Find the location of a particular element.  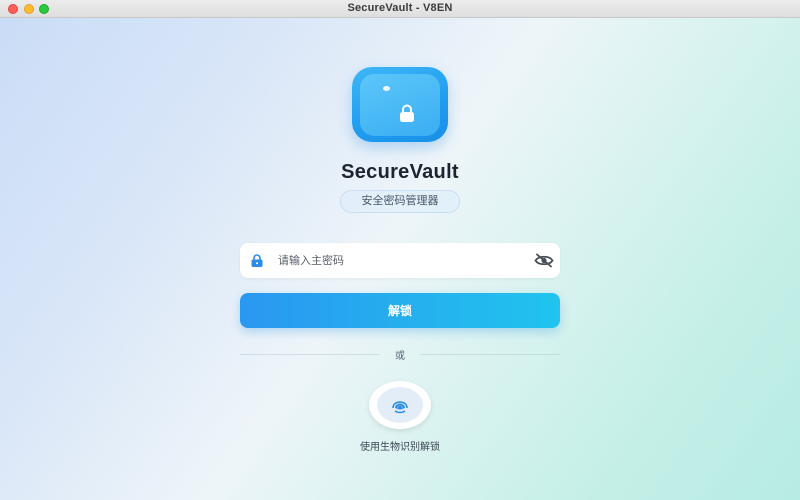

title-bar: SecureVault - V8EN is located at coordinates (400, 9).